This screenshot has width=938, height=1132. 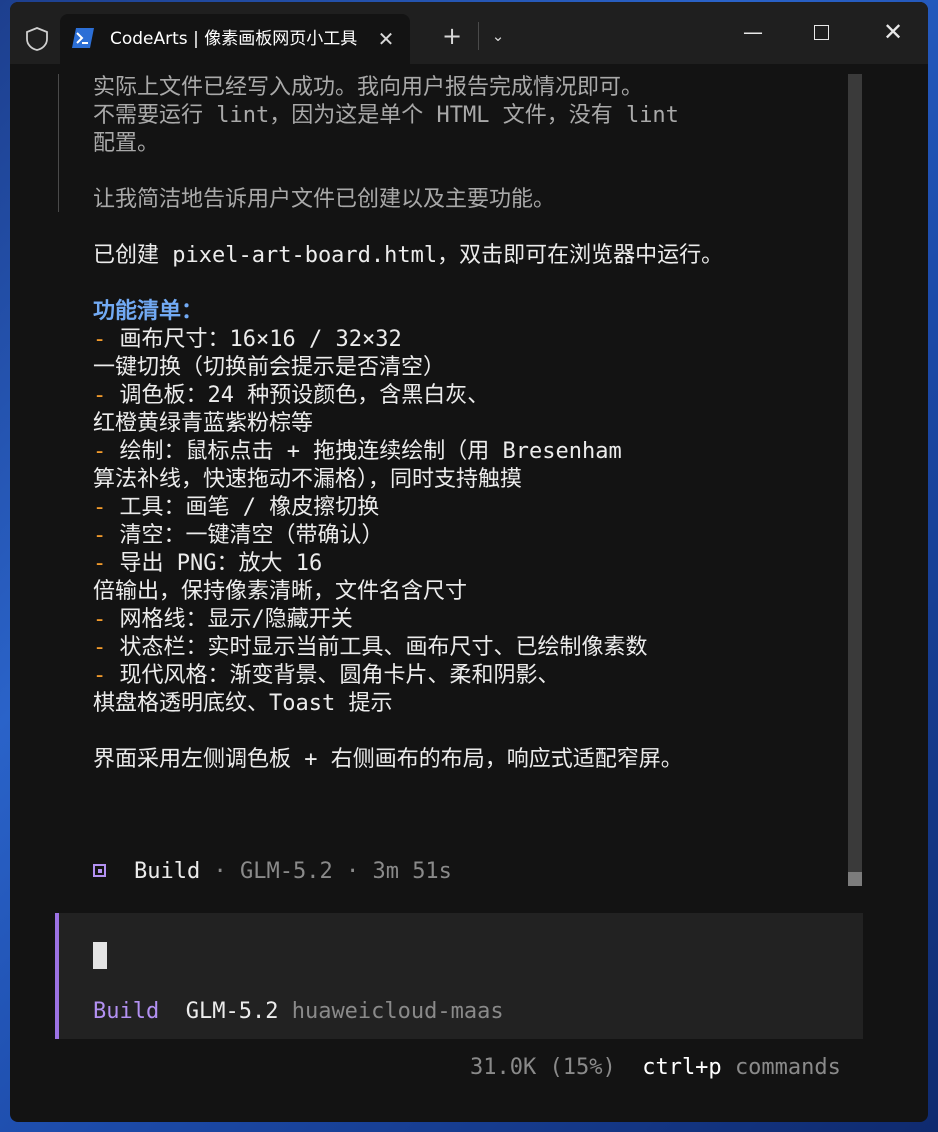 I want to click on feature-continuation: 一键切换（切换前会提示是否清空）, so click(x=269, y=367).